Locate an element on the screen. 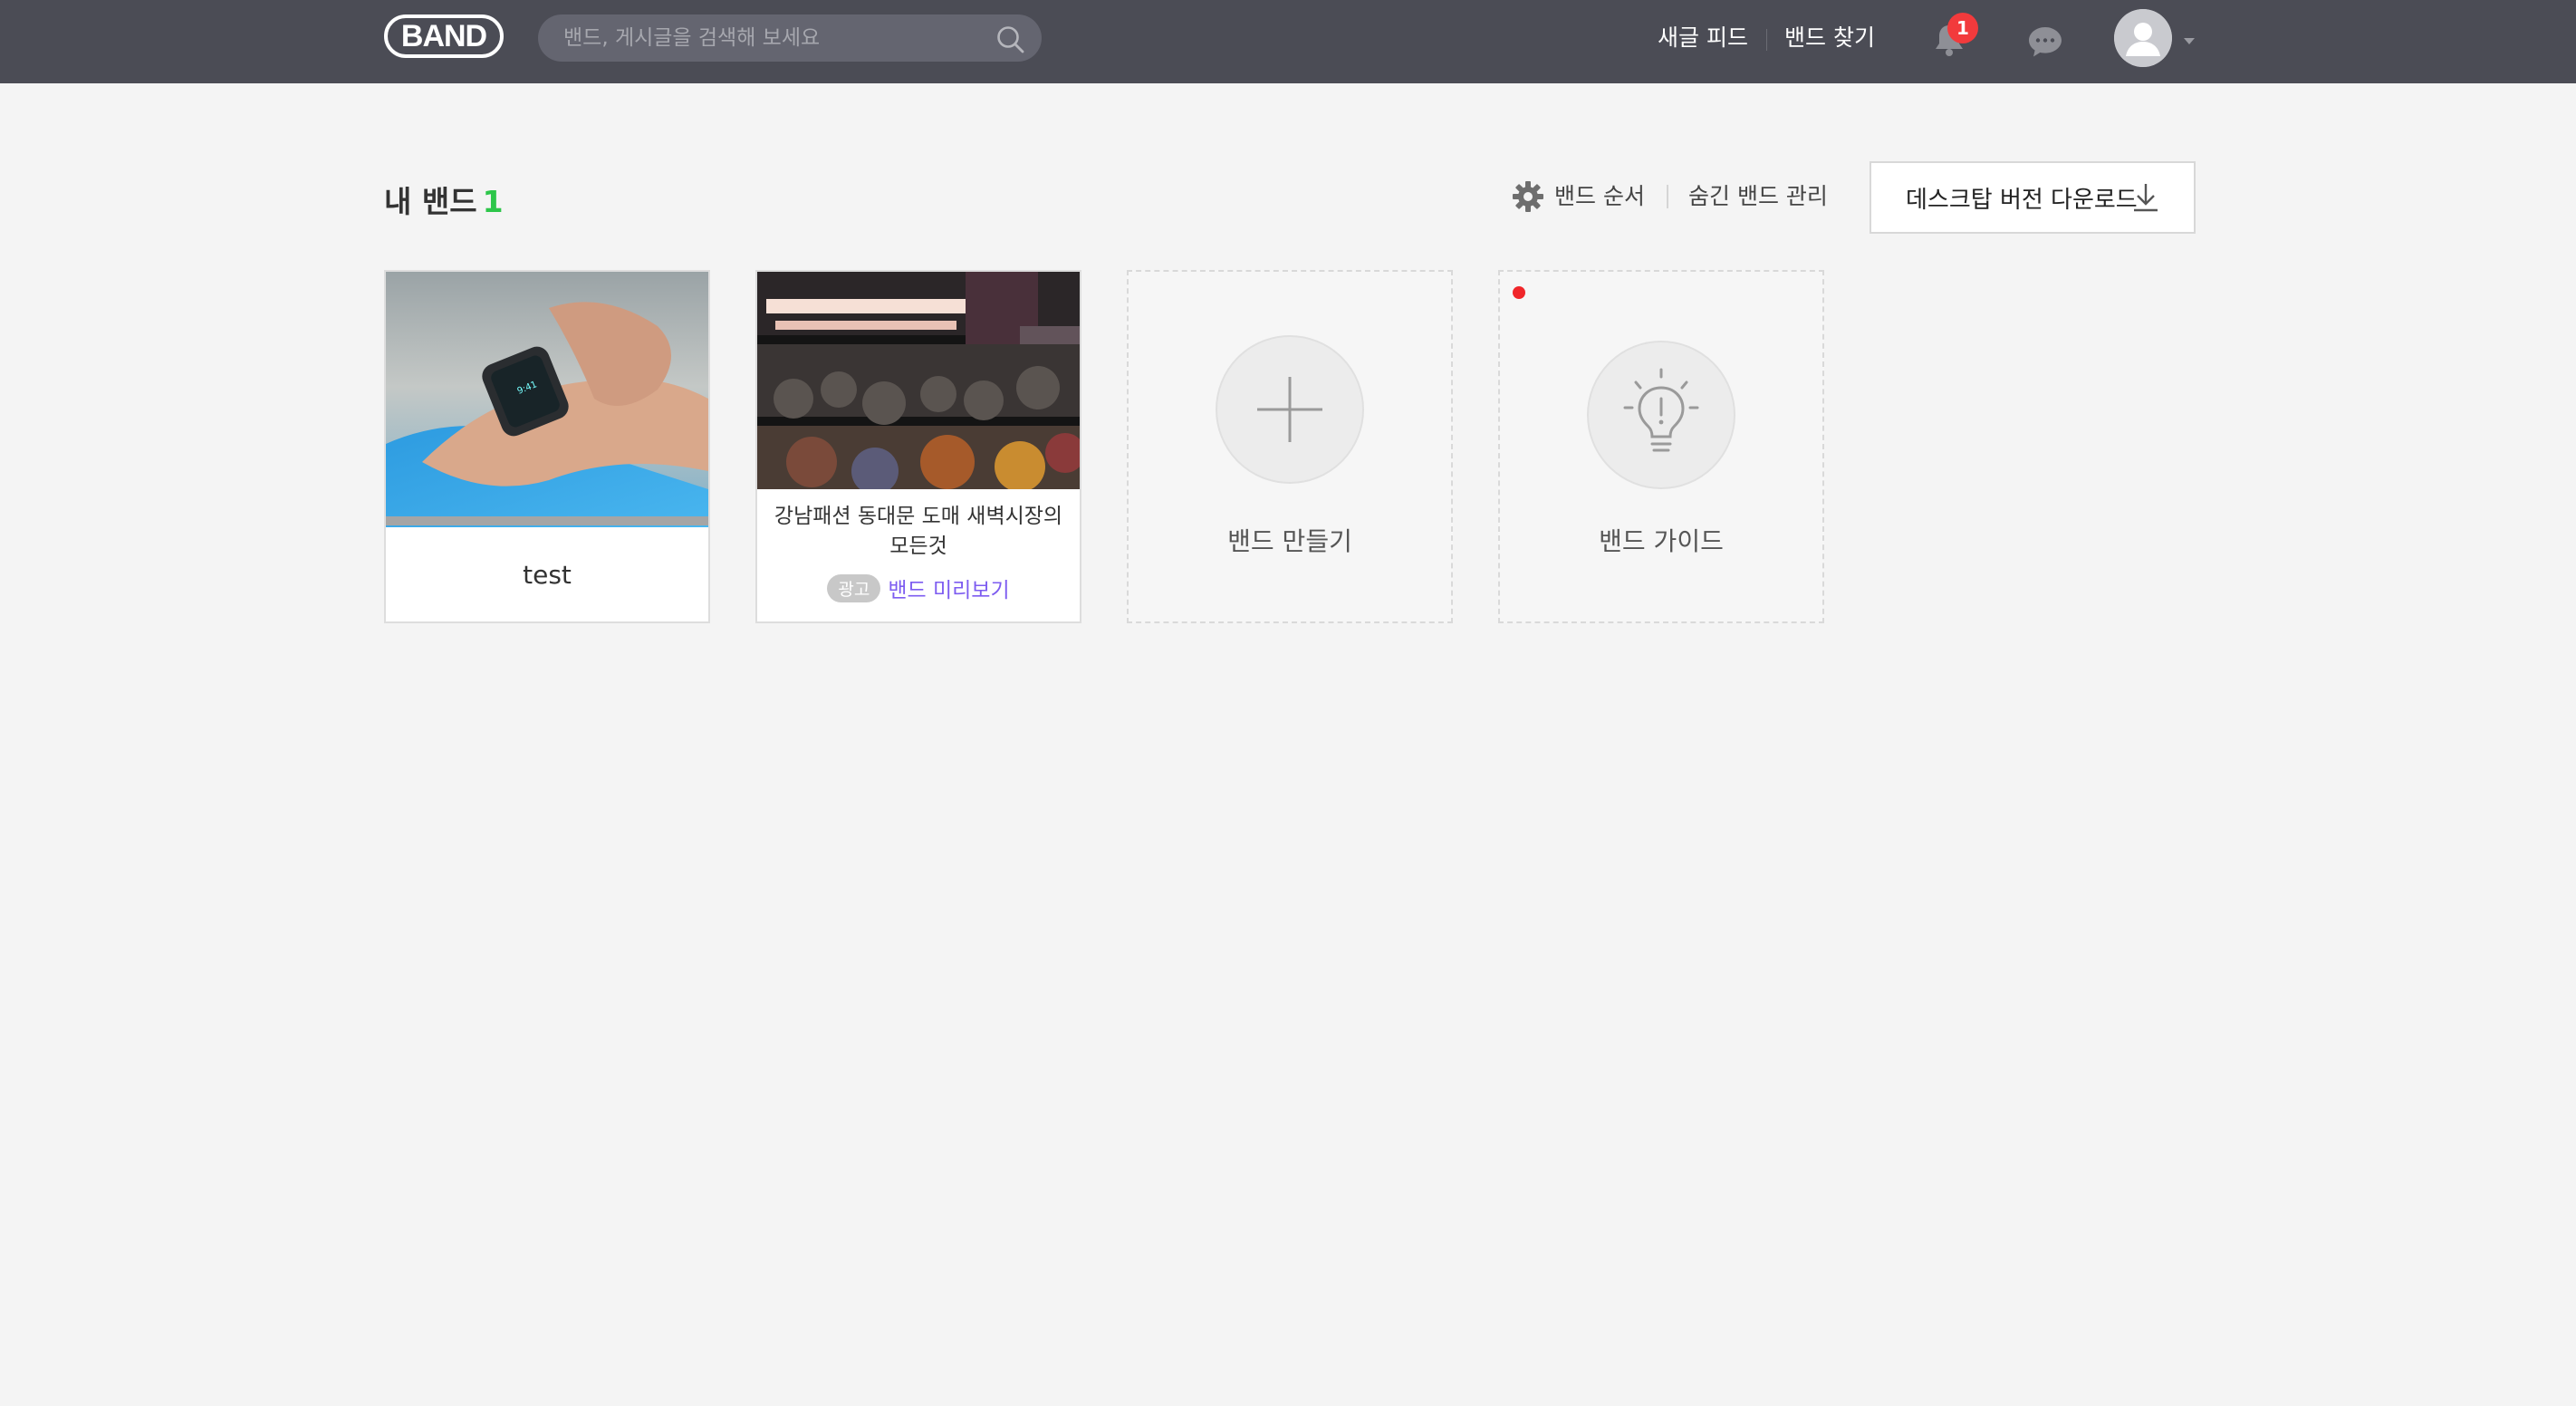 This screenshot has height=1406, width=2576. band-guide-label: 밴드 가이드 is located at coordinates (1661, 540).